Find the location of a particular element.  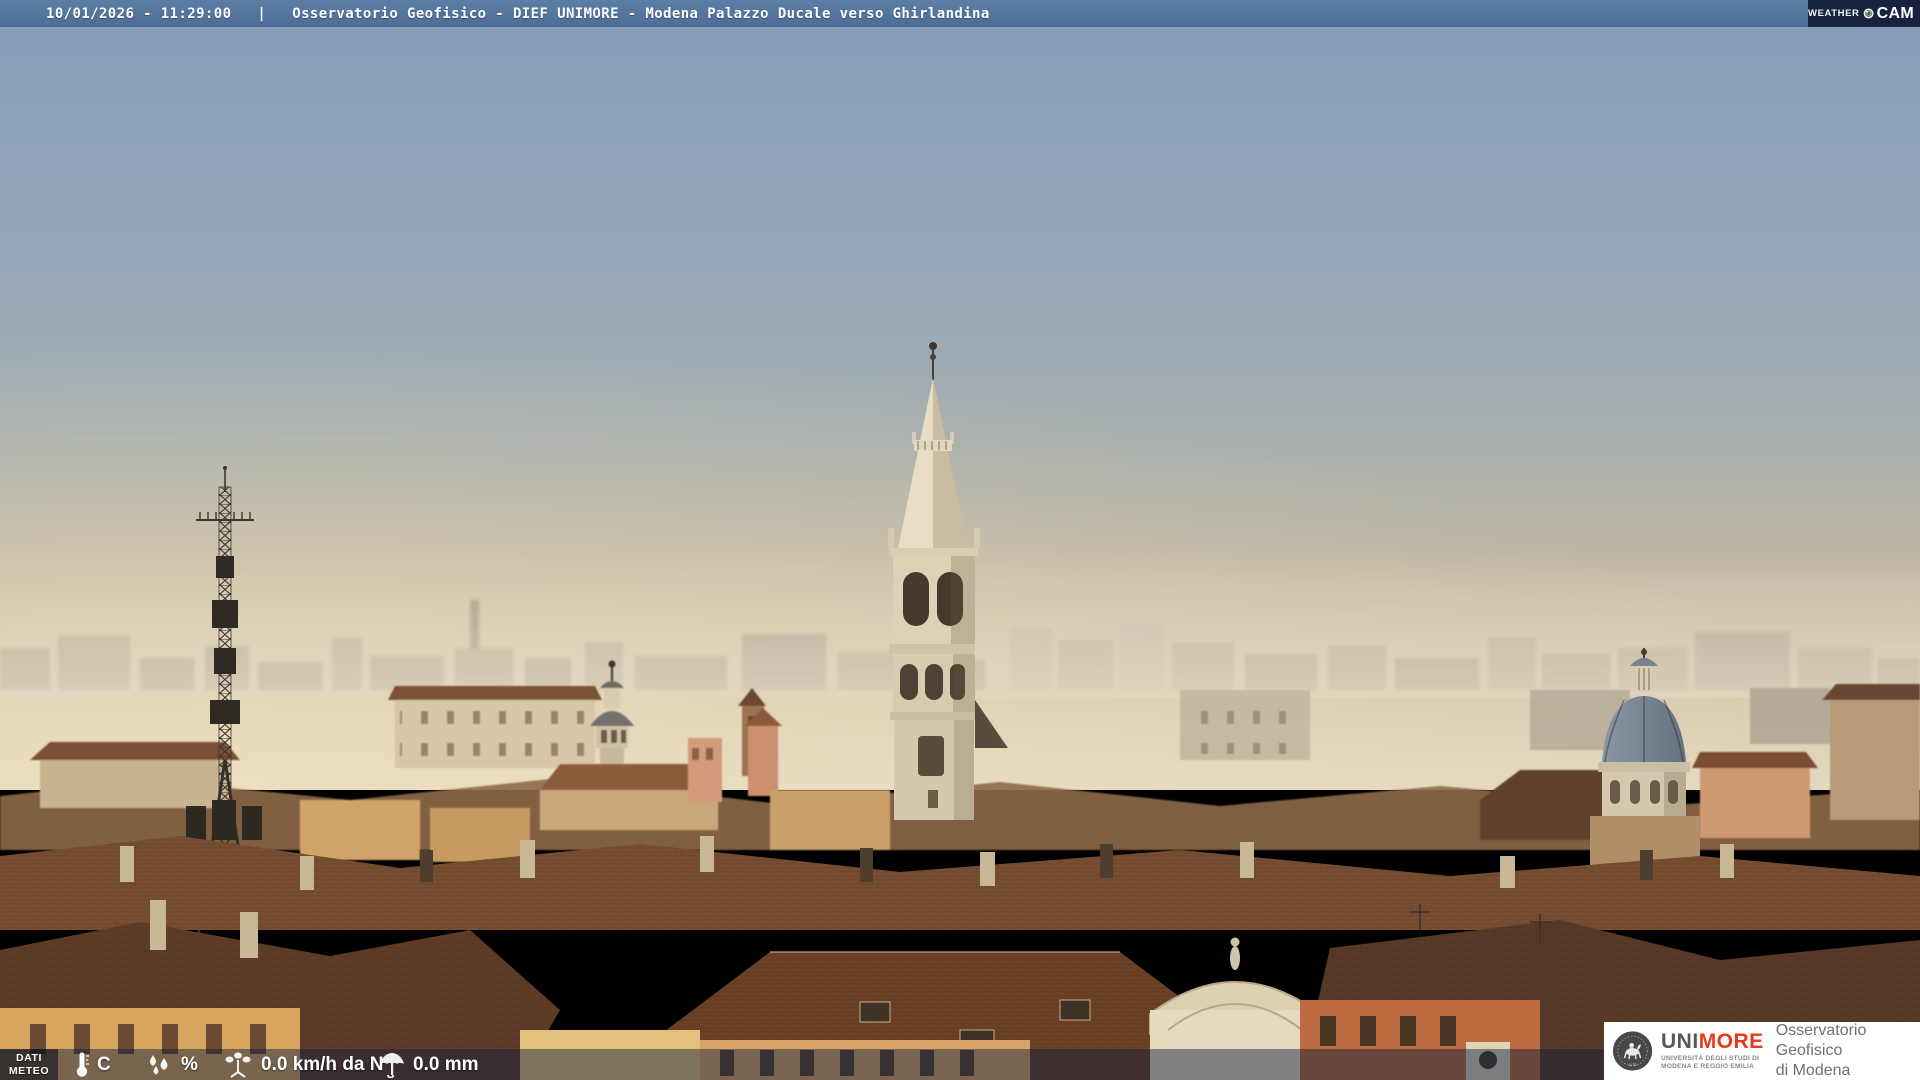

umbrella-icon is located at coordinates (392, 1065).